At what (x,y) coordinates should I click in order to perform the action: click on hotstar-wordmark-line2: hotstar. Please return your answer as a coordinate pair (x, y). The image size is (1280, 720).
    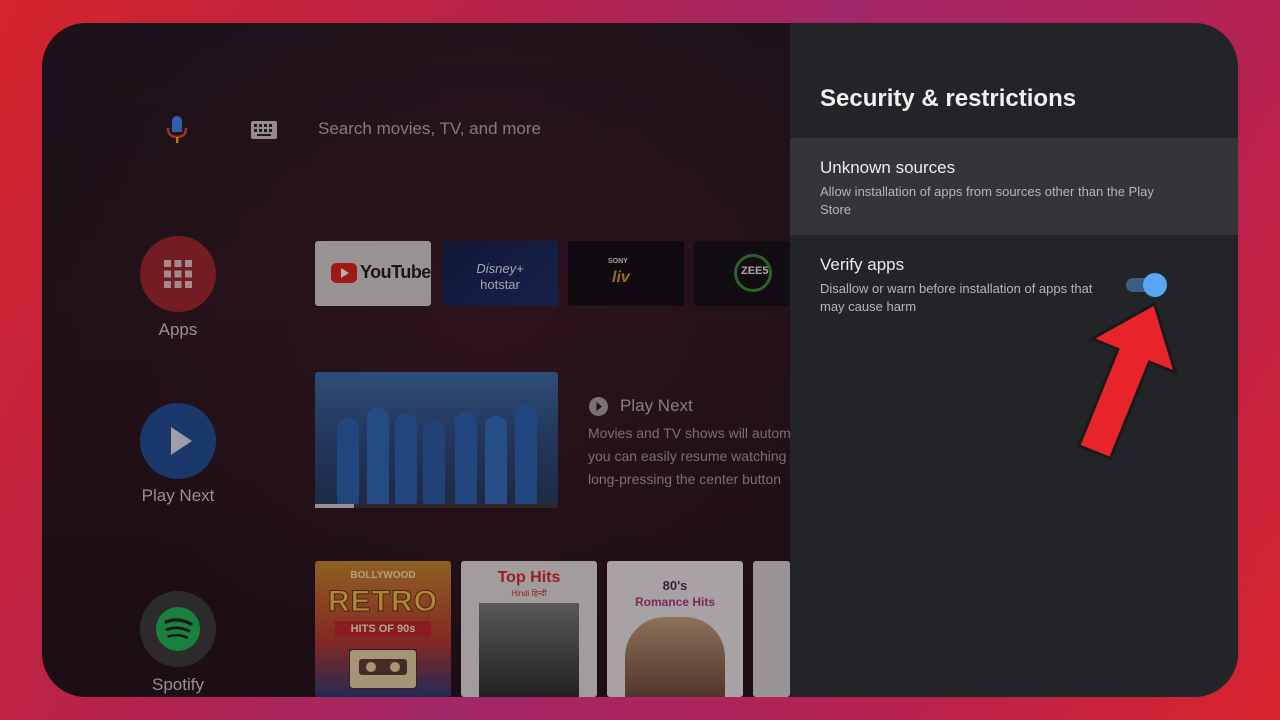
    Looking at the image, I should click on (500, 284).